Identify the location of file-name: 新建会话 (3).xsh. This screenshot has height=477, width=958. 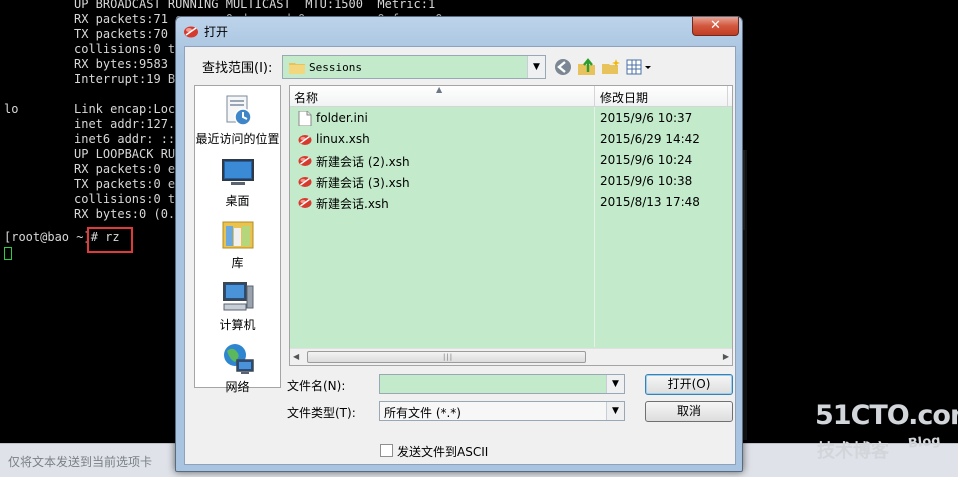
(363, 183).